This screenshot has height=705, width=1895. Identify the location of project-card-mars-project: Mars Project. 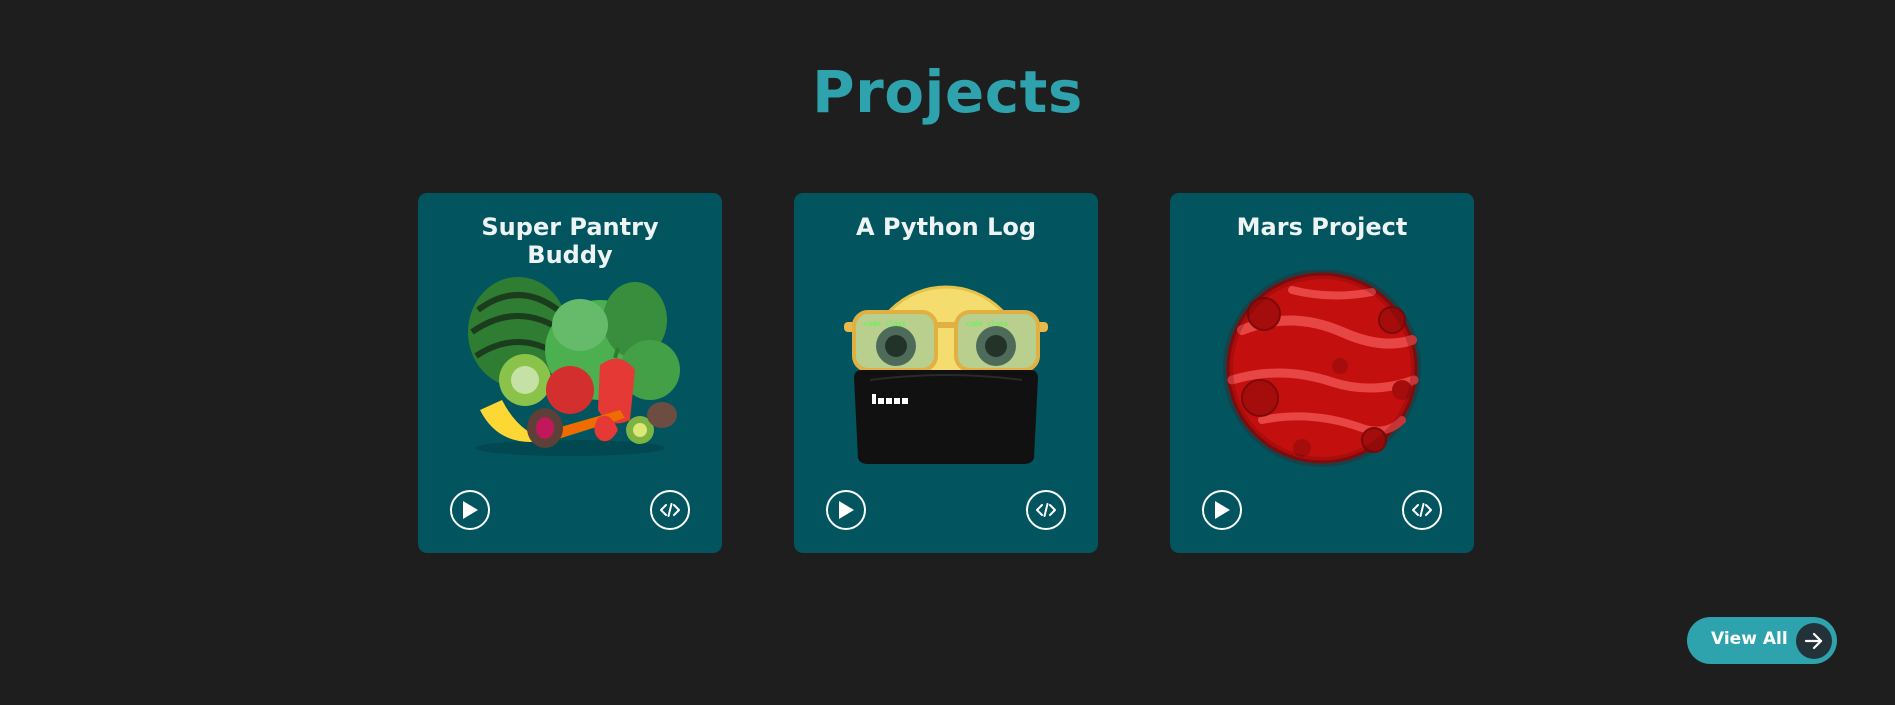
(1322, 373).